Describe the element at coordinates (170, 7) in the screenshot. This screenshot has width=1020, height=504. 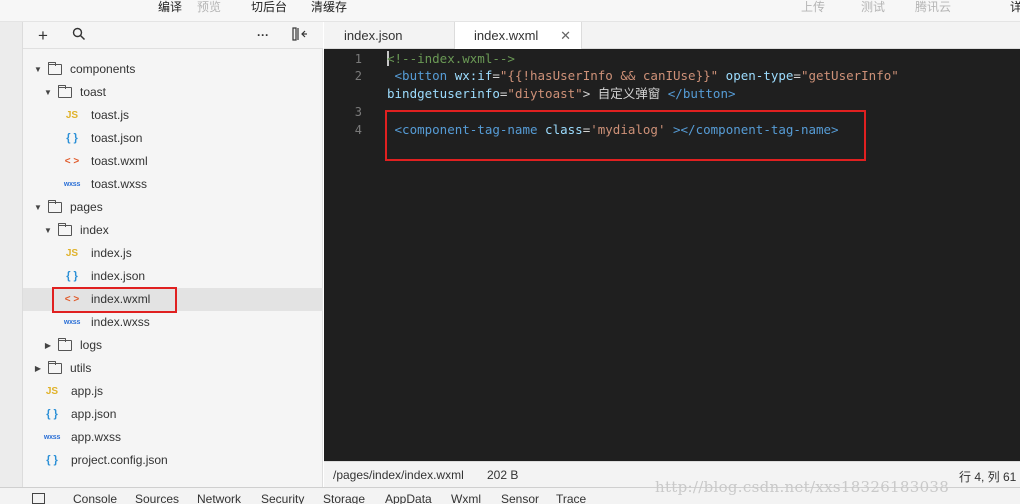
I see `compile-button: 编译` at that location.